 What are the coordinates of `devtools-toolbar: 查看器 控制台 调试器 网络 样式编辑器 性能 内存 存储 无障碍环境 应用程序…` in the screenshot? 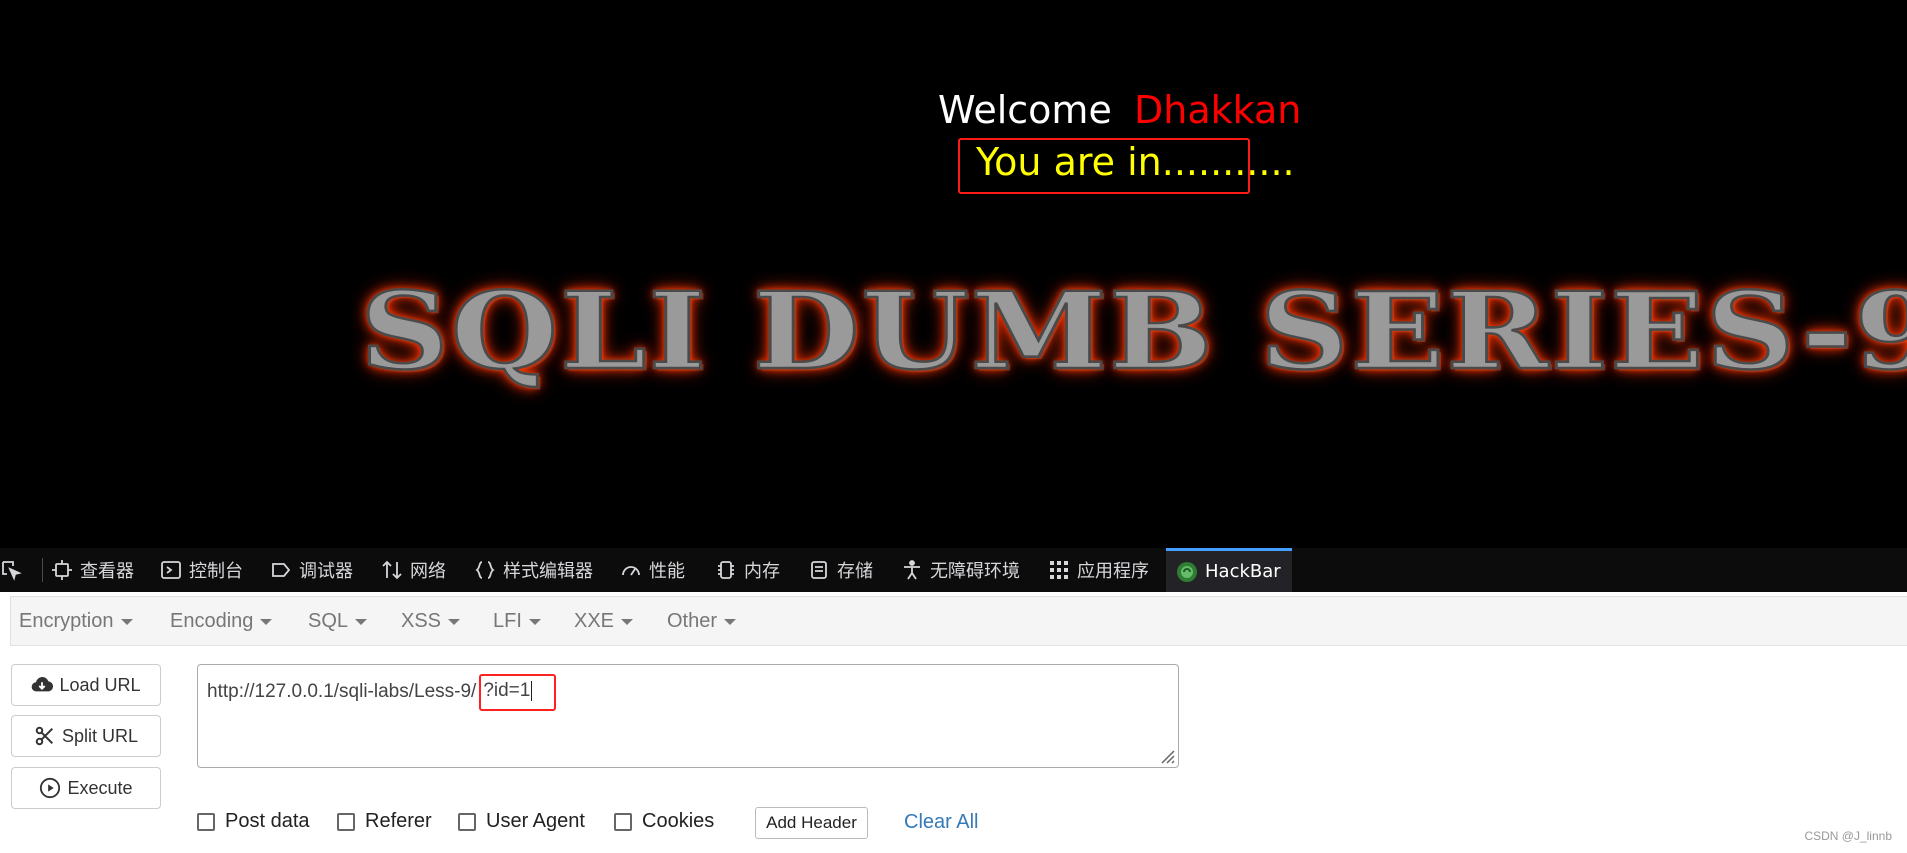 It's located at (953, 570).